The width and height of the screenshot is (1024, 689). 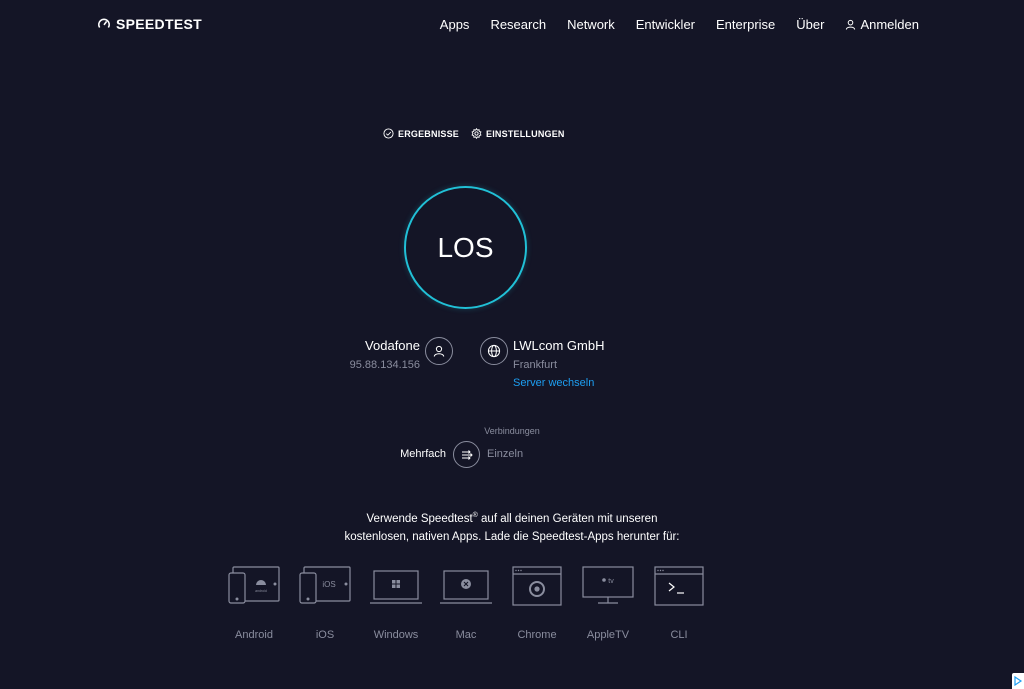 What do you see at coordinates (559, 345) in the screenshot?
I see `server-name: LWLcom GmbH` at bounding box center [559, 345].